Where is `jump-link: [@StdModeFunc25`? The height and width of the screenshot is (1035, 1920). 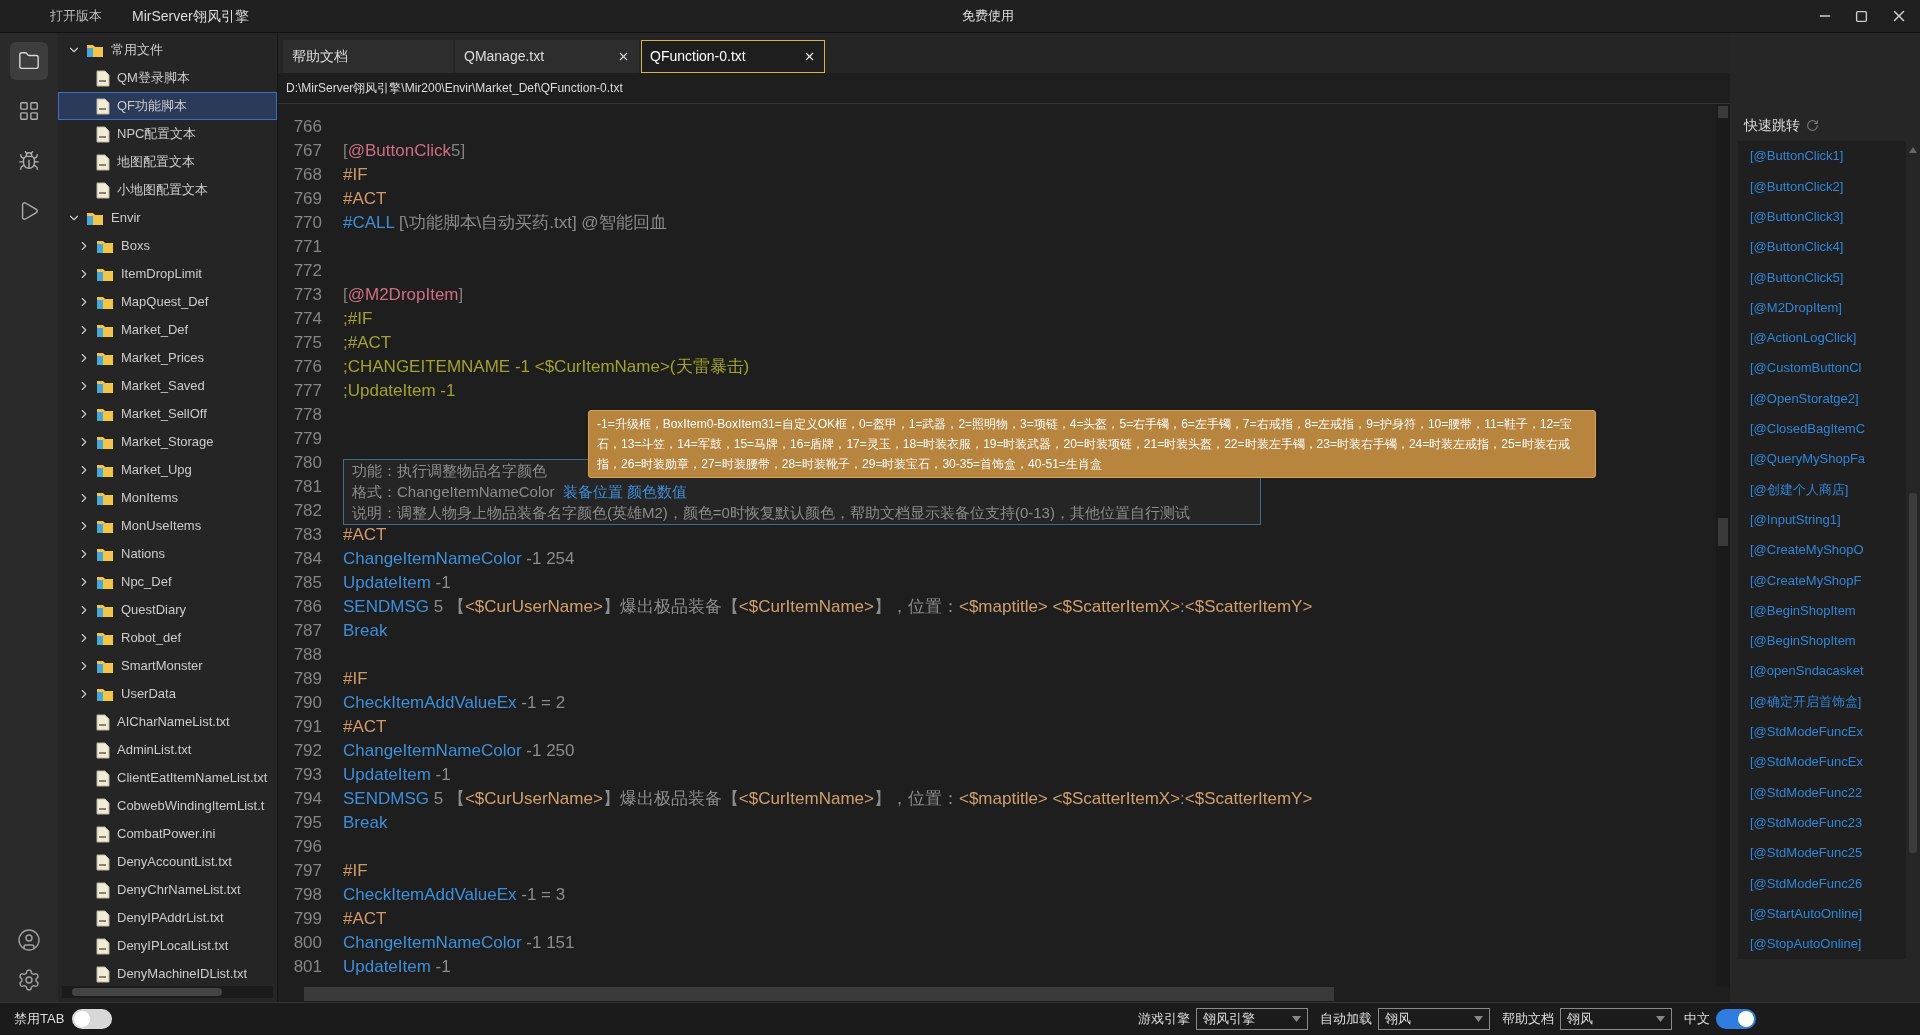
jump-link: [@StdModeFunc25 is located at coordinates (1806, 853).